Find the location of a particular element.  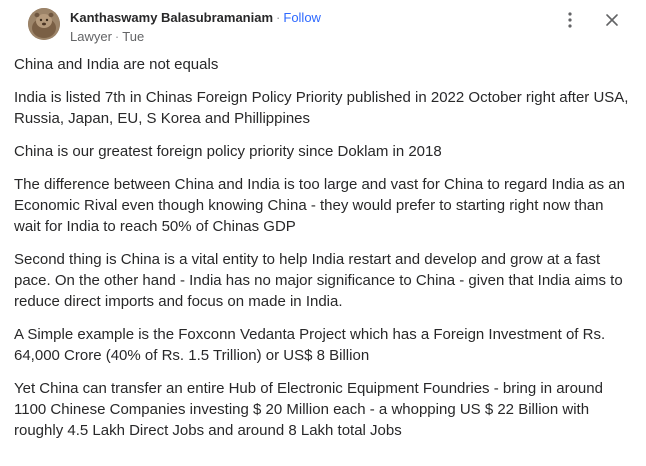

more-vertical-icon is located at coordinates (570, 20).